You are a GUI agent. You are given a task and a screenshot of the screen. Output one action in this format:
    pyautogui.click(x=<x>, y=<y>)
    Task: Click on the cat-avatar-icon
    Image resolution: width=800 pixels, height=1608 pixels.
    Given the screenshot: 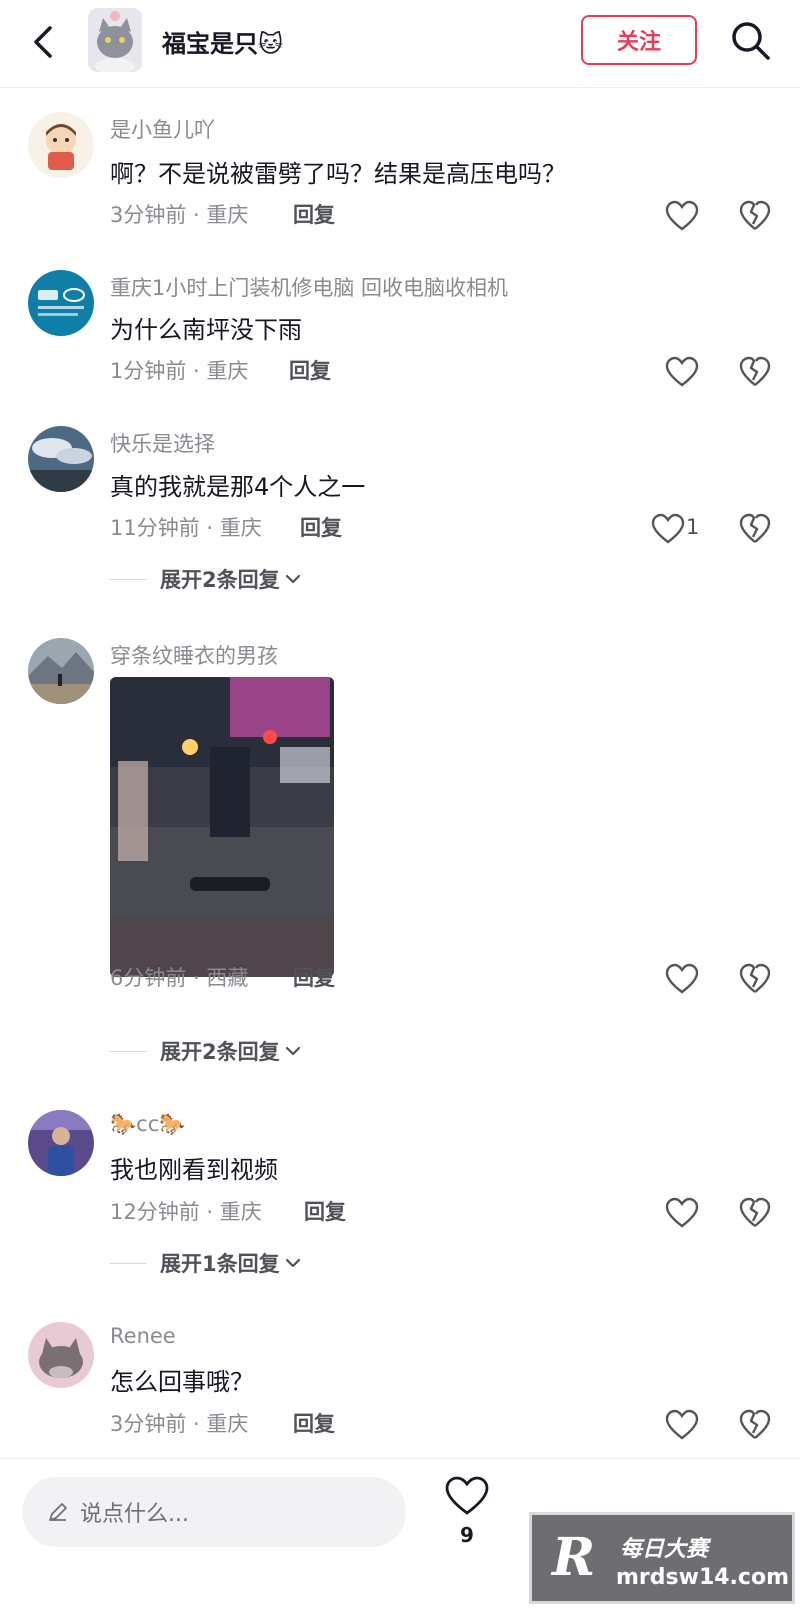 What is the action you would take?
    pyautogui.click(x=115, y=40)
    